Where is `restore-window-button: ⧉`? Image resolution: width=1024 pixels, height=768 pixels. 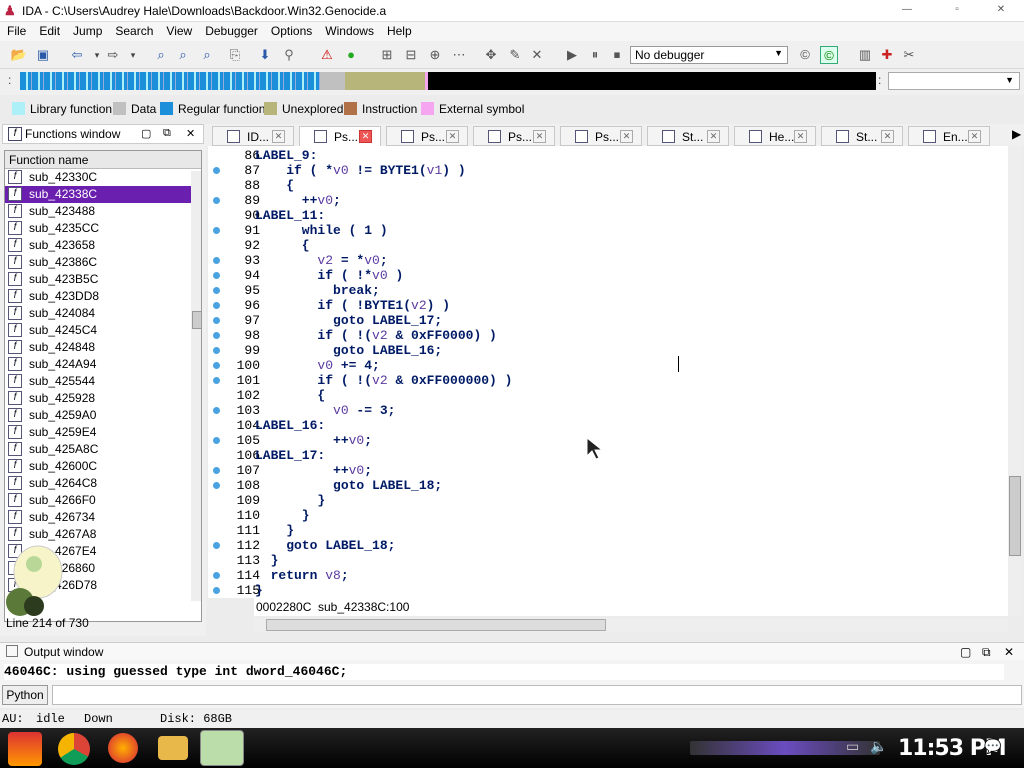
restore-window-button: ⧉ is located at coordinates (167, 133).